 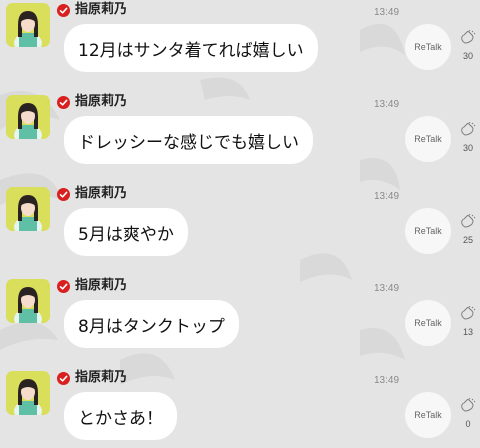 I want to click on reaction-count: 0, so click(x=468, y=424).